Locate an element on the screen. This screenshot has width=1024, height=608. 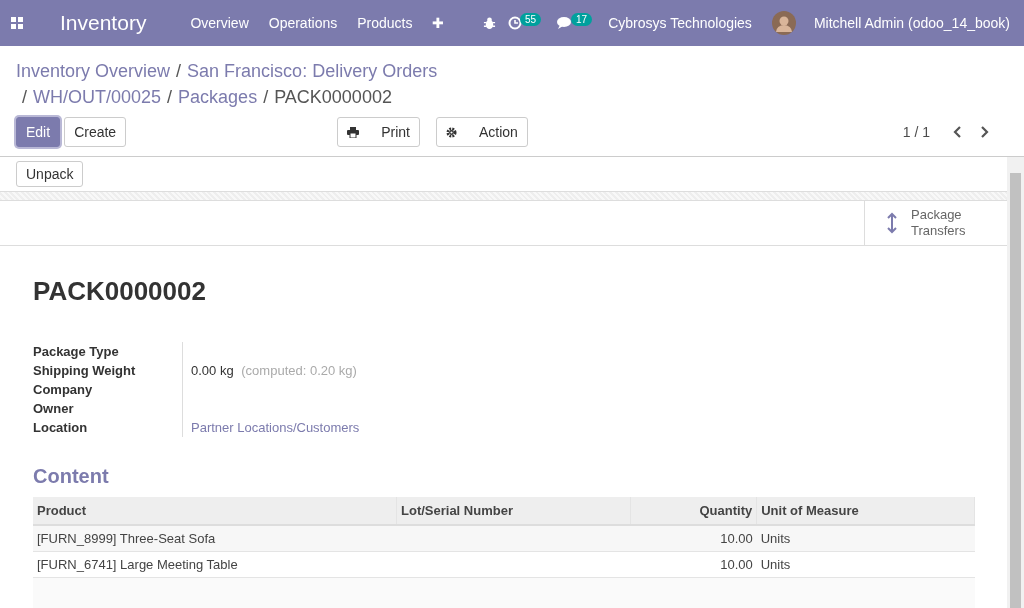
next-icon is located at coordinates (985, 132).